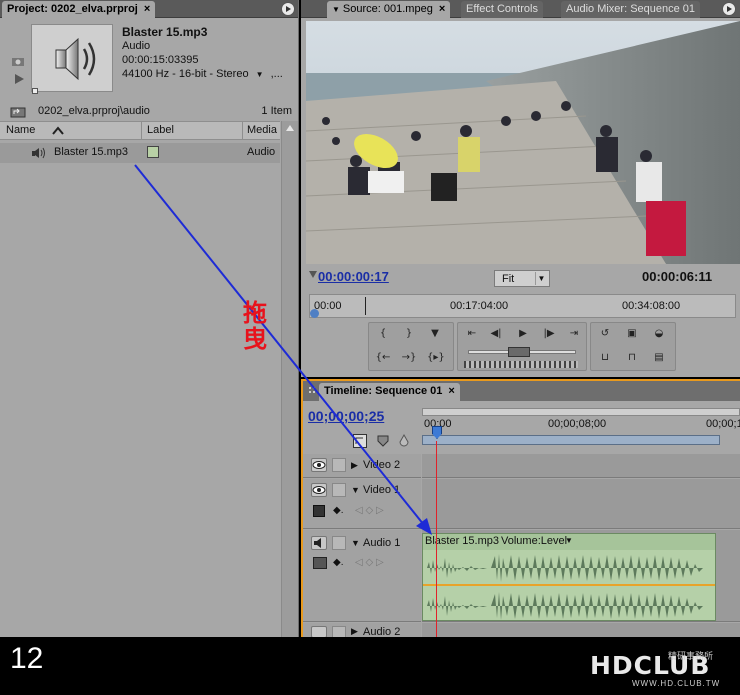  I want to click on drag-arrow-head, so click(424, 526).